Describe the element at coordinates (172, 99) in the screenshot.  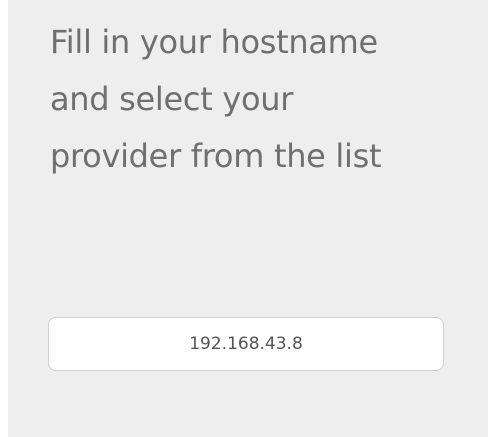
I see `instructions-line-2: and select your` at that location.